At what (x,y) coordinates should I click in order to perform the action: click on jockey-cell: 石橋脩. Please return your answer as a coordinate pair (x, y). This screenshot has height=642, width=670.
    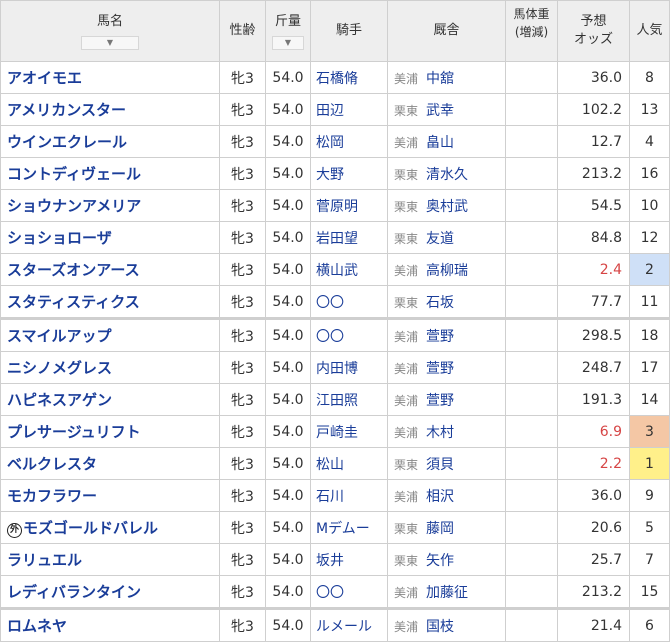
    Looking at the image, I should click on (349, 77).